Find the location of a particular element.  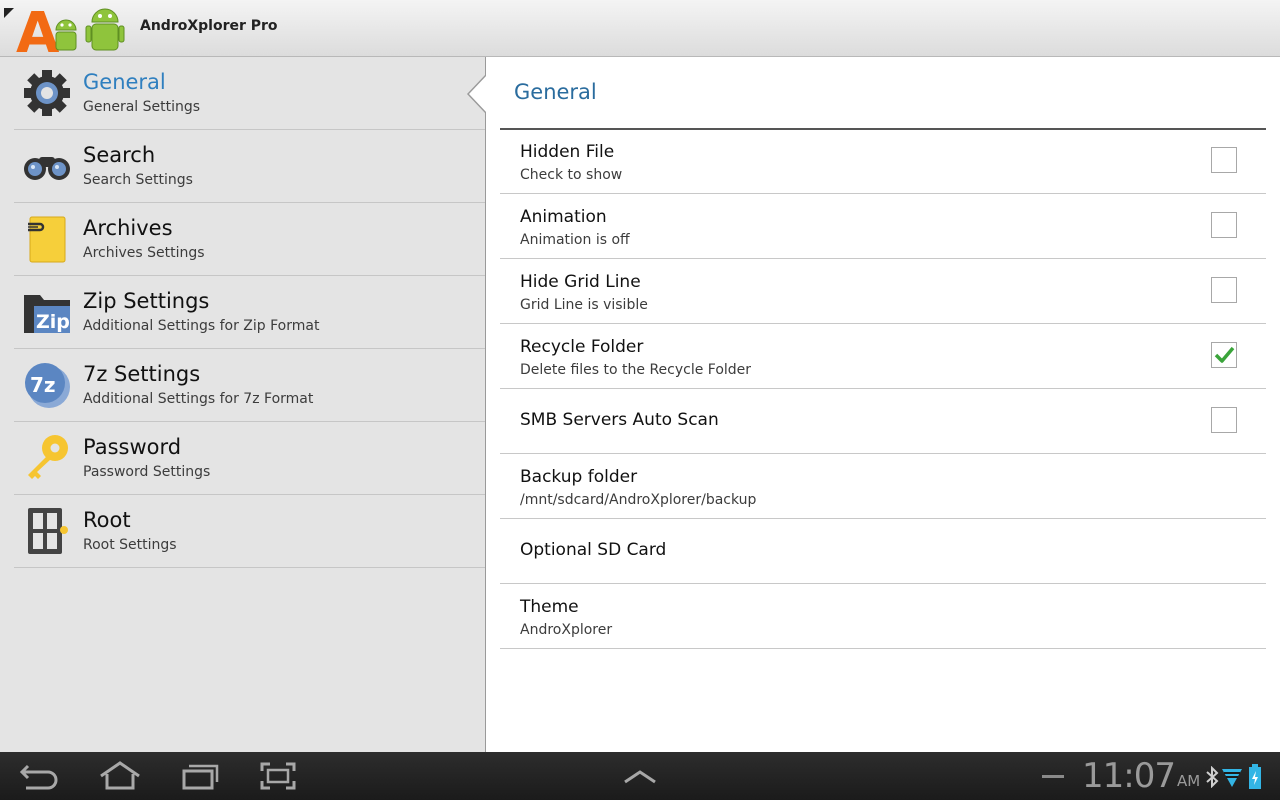

7z-icon: 7z is located at coordinates (47, 385).